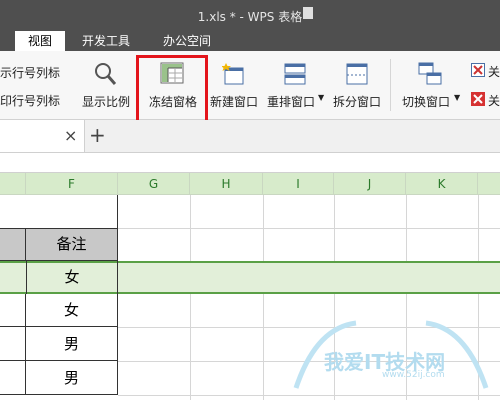 The image size is (500, 400). What do you see at coordinates (97, 135) in the screenshot?
I see `add-tab-icon: +` at bounding box center [97, 135].